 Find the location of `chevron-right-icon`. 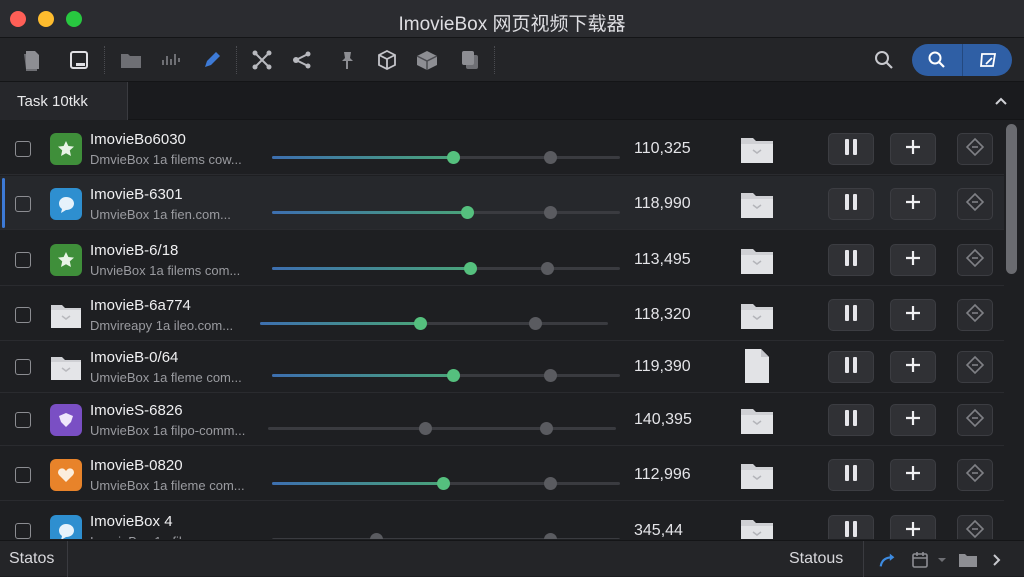

chevron-right-icon is located at coordinates (996, 560).